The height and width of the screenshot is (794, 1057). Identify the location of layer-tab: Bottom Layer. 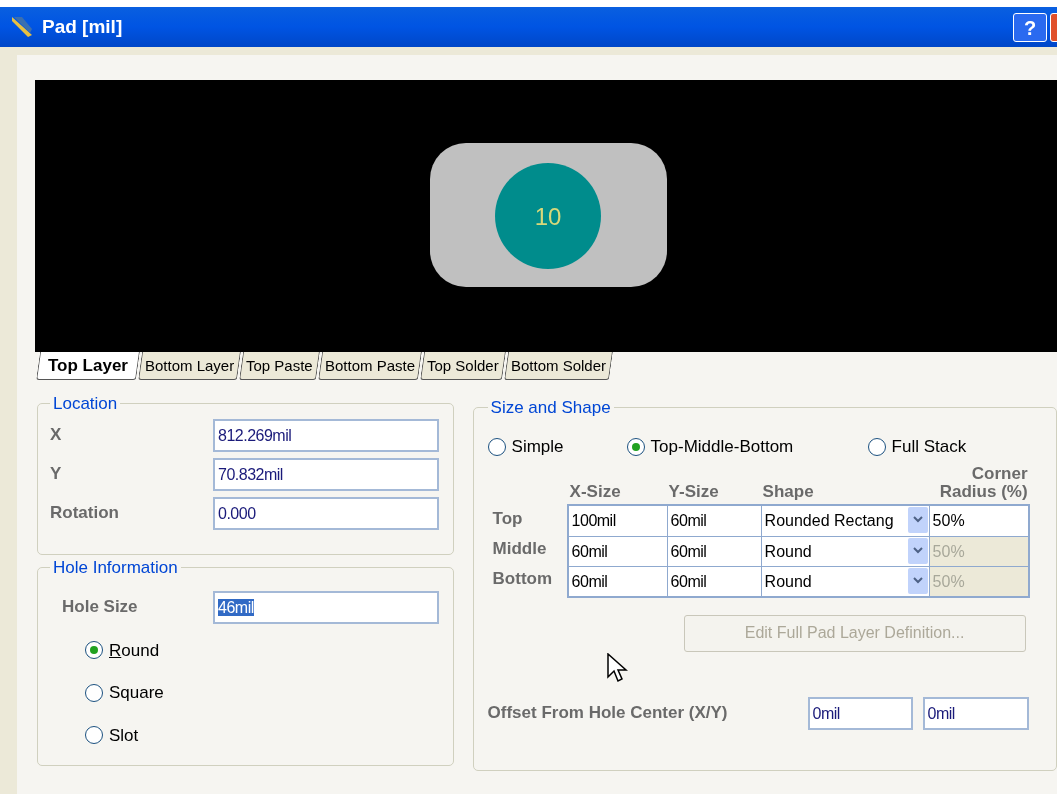
(190, 366).